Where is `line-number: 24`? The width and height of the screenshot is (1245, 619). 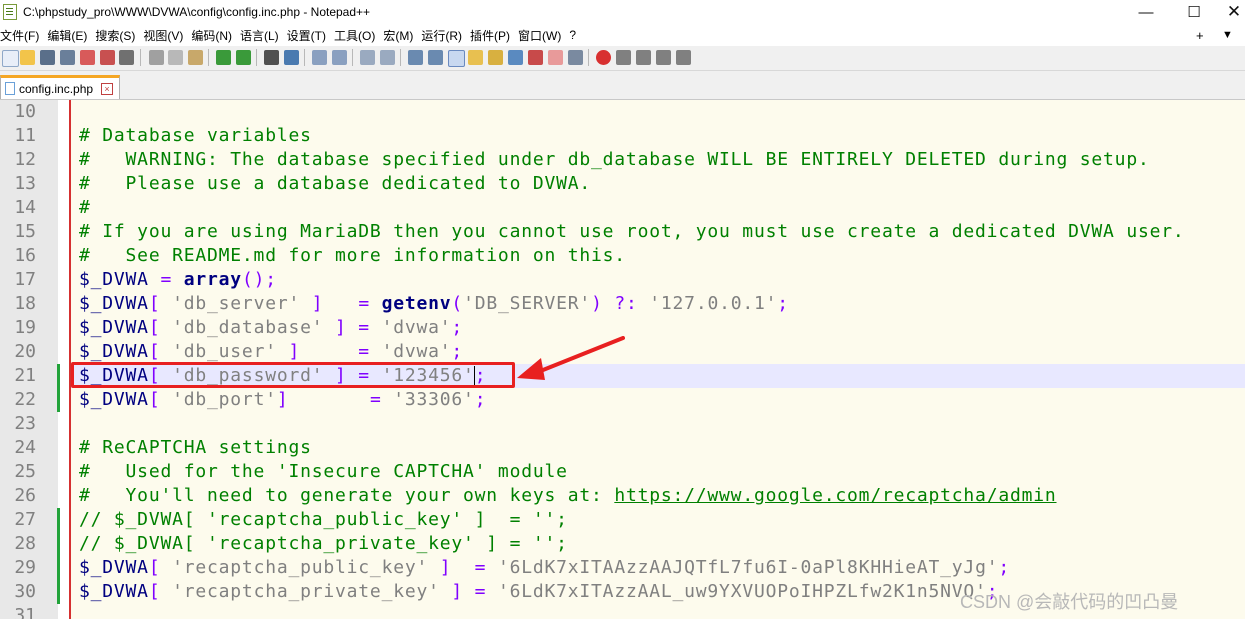
line-number: 24 is located at coordinates (25, 447).